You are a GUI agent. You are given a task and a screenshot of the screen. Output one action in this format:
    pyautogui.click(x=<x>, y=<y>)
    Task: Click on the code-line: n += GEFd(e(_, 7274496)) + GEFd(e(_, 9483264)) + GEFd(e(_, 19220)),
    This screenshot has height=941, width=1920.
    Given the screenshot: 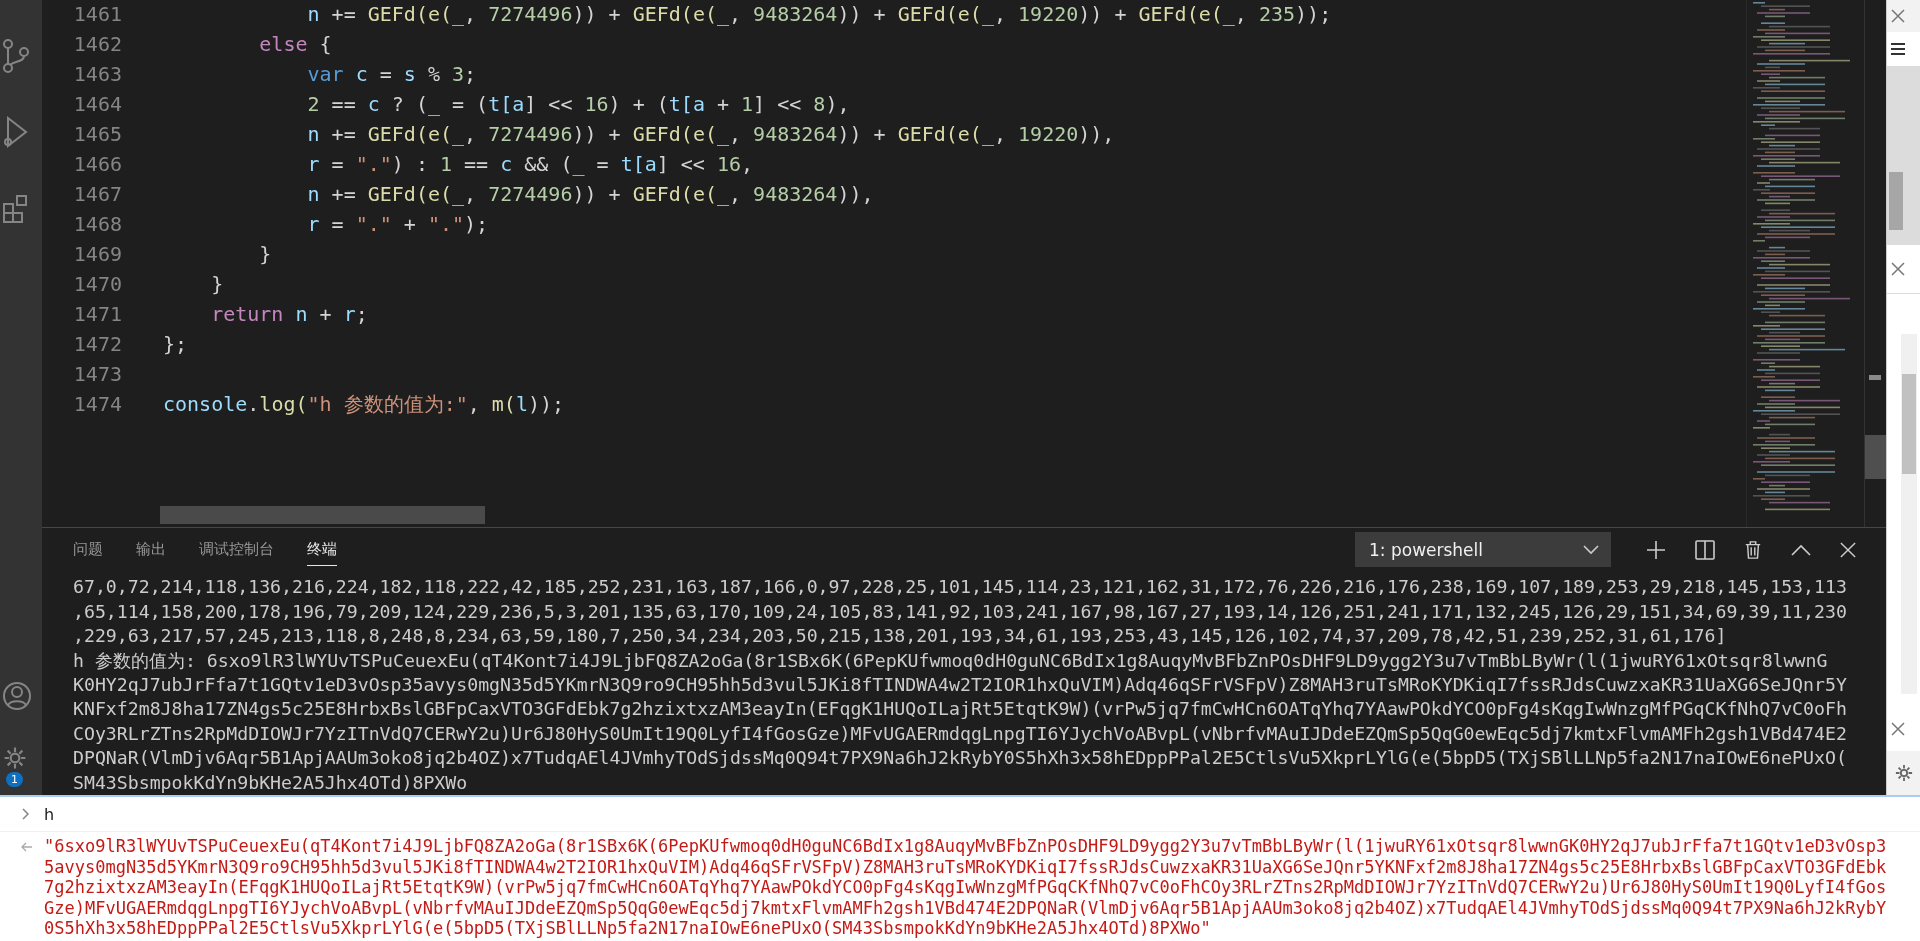 What is the action you would take?
    pyautogui.click(x=710, y=134)
    